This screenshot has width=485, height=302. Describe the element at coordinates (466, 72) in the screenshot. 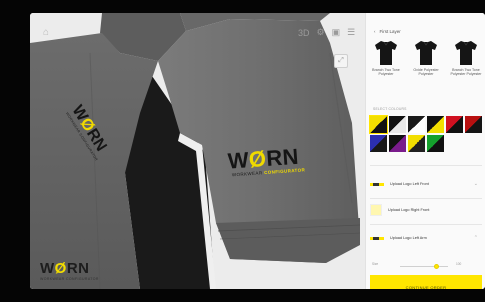

I see `style-label: Branch Two Tone Polyester Polyester` at that location.